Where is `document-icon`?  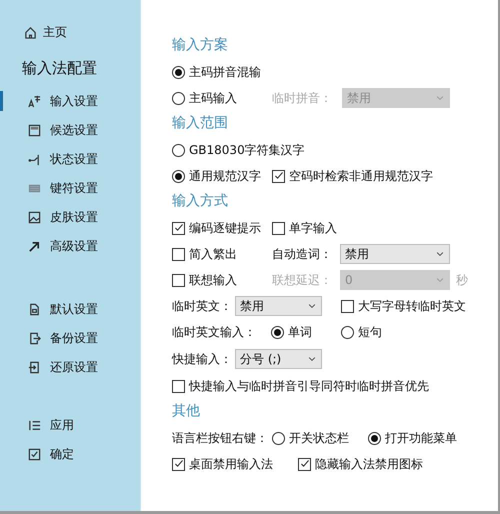
document-icon is located at coordinates (34, 309).